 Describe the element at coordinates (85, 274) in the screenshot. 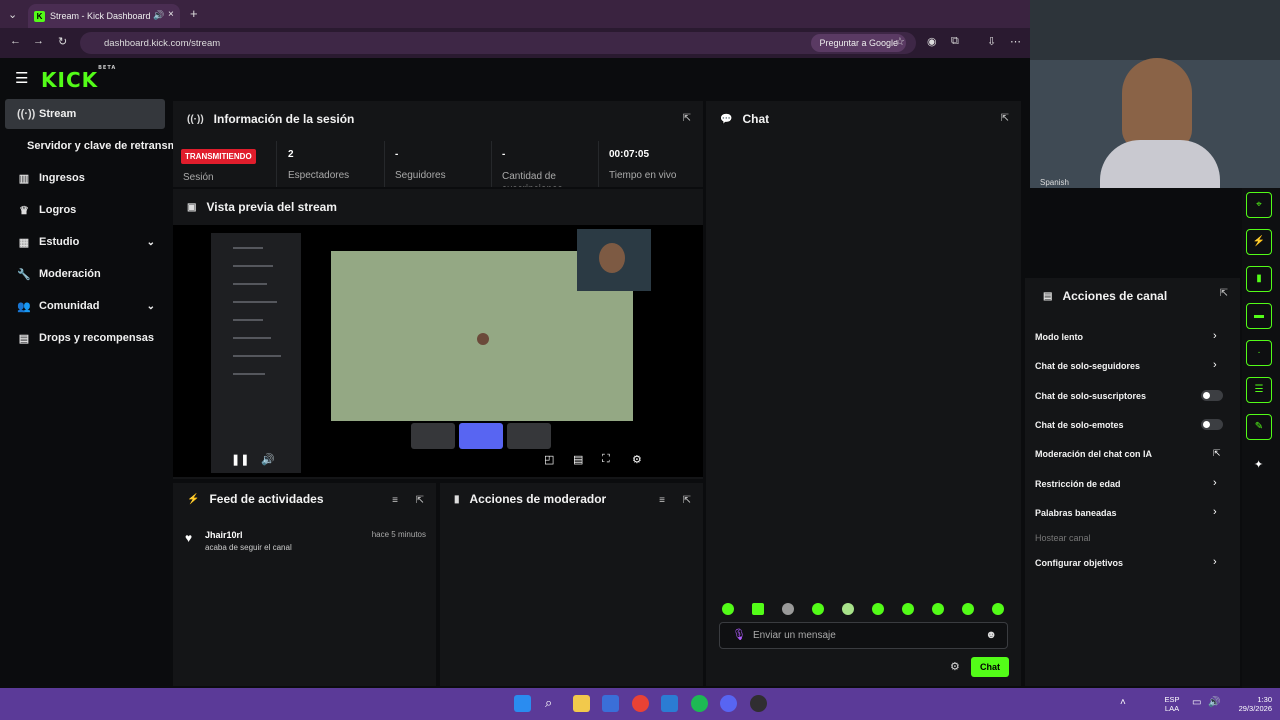

I see `sidebar-item-moderacion: 🔧 Moderación` at that location.